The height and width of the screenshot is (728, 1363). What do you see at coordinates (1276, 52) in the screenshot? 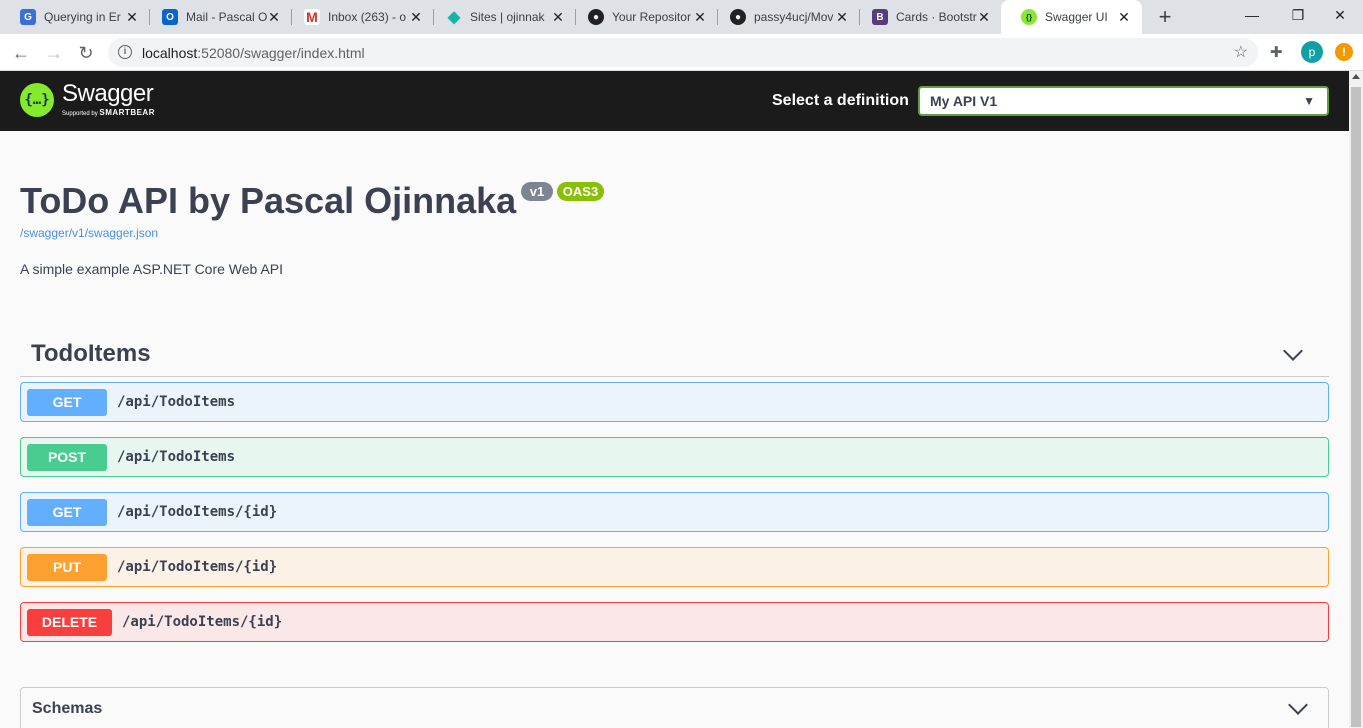
I see `extensions-puzzle-icon: ✚` at bounding box center [1276, 52].